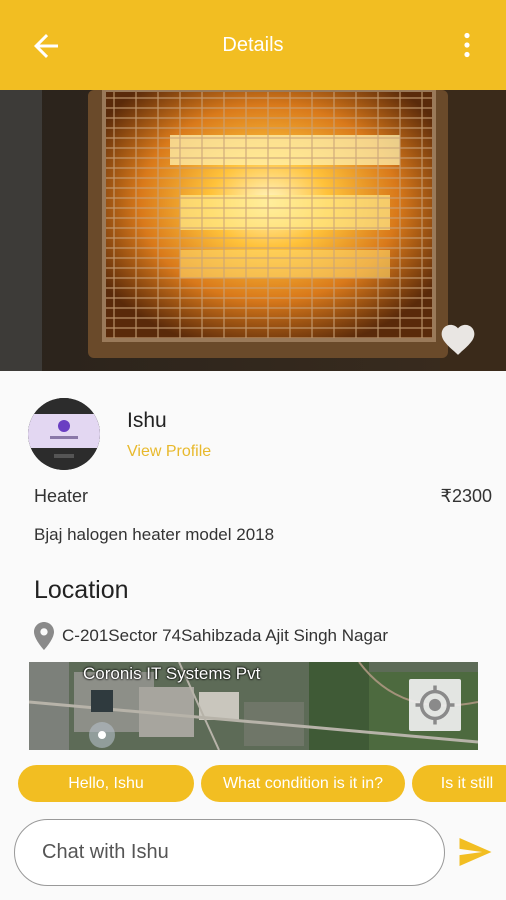 The image size is (506, 900). What do you see at coordinates (64, 434) in the screenshot?
I see `seller-avatar` at bounding box center [64, 434].